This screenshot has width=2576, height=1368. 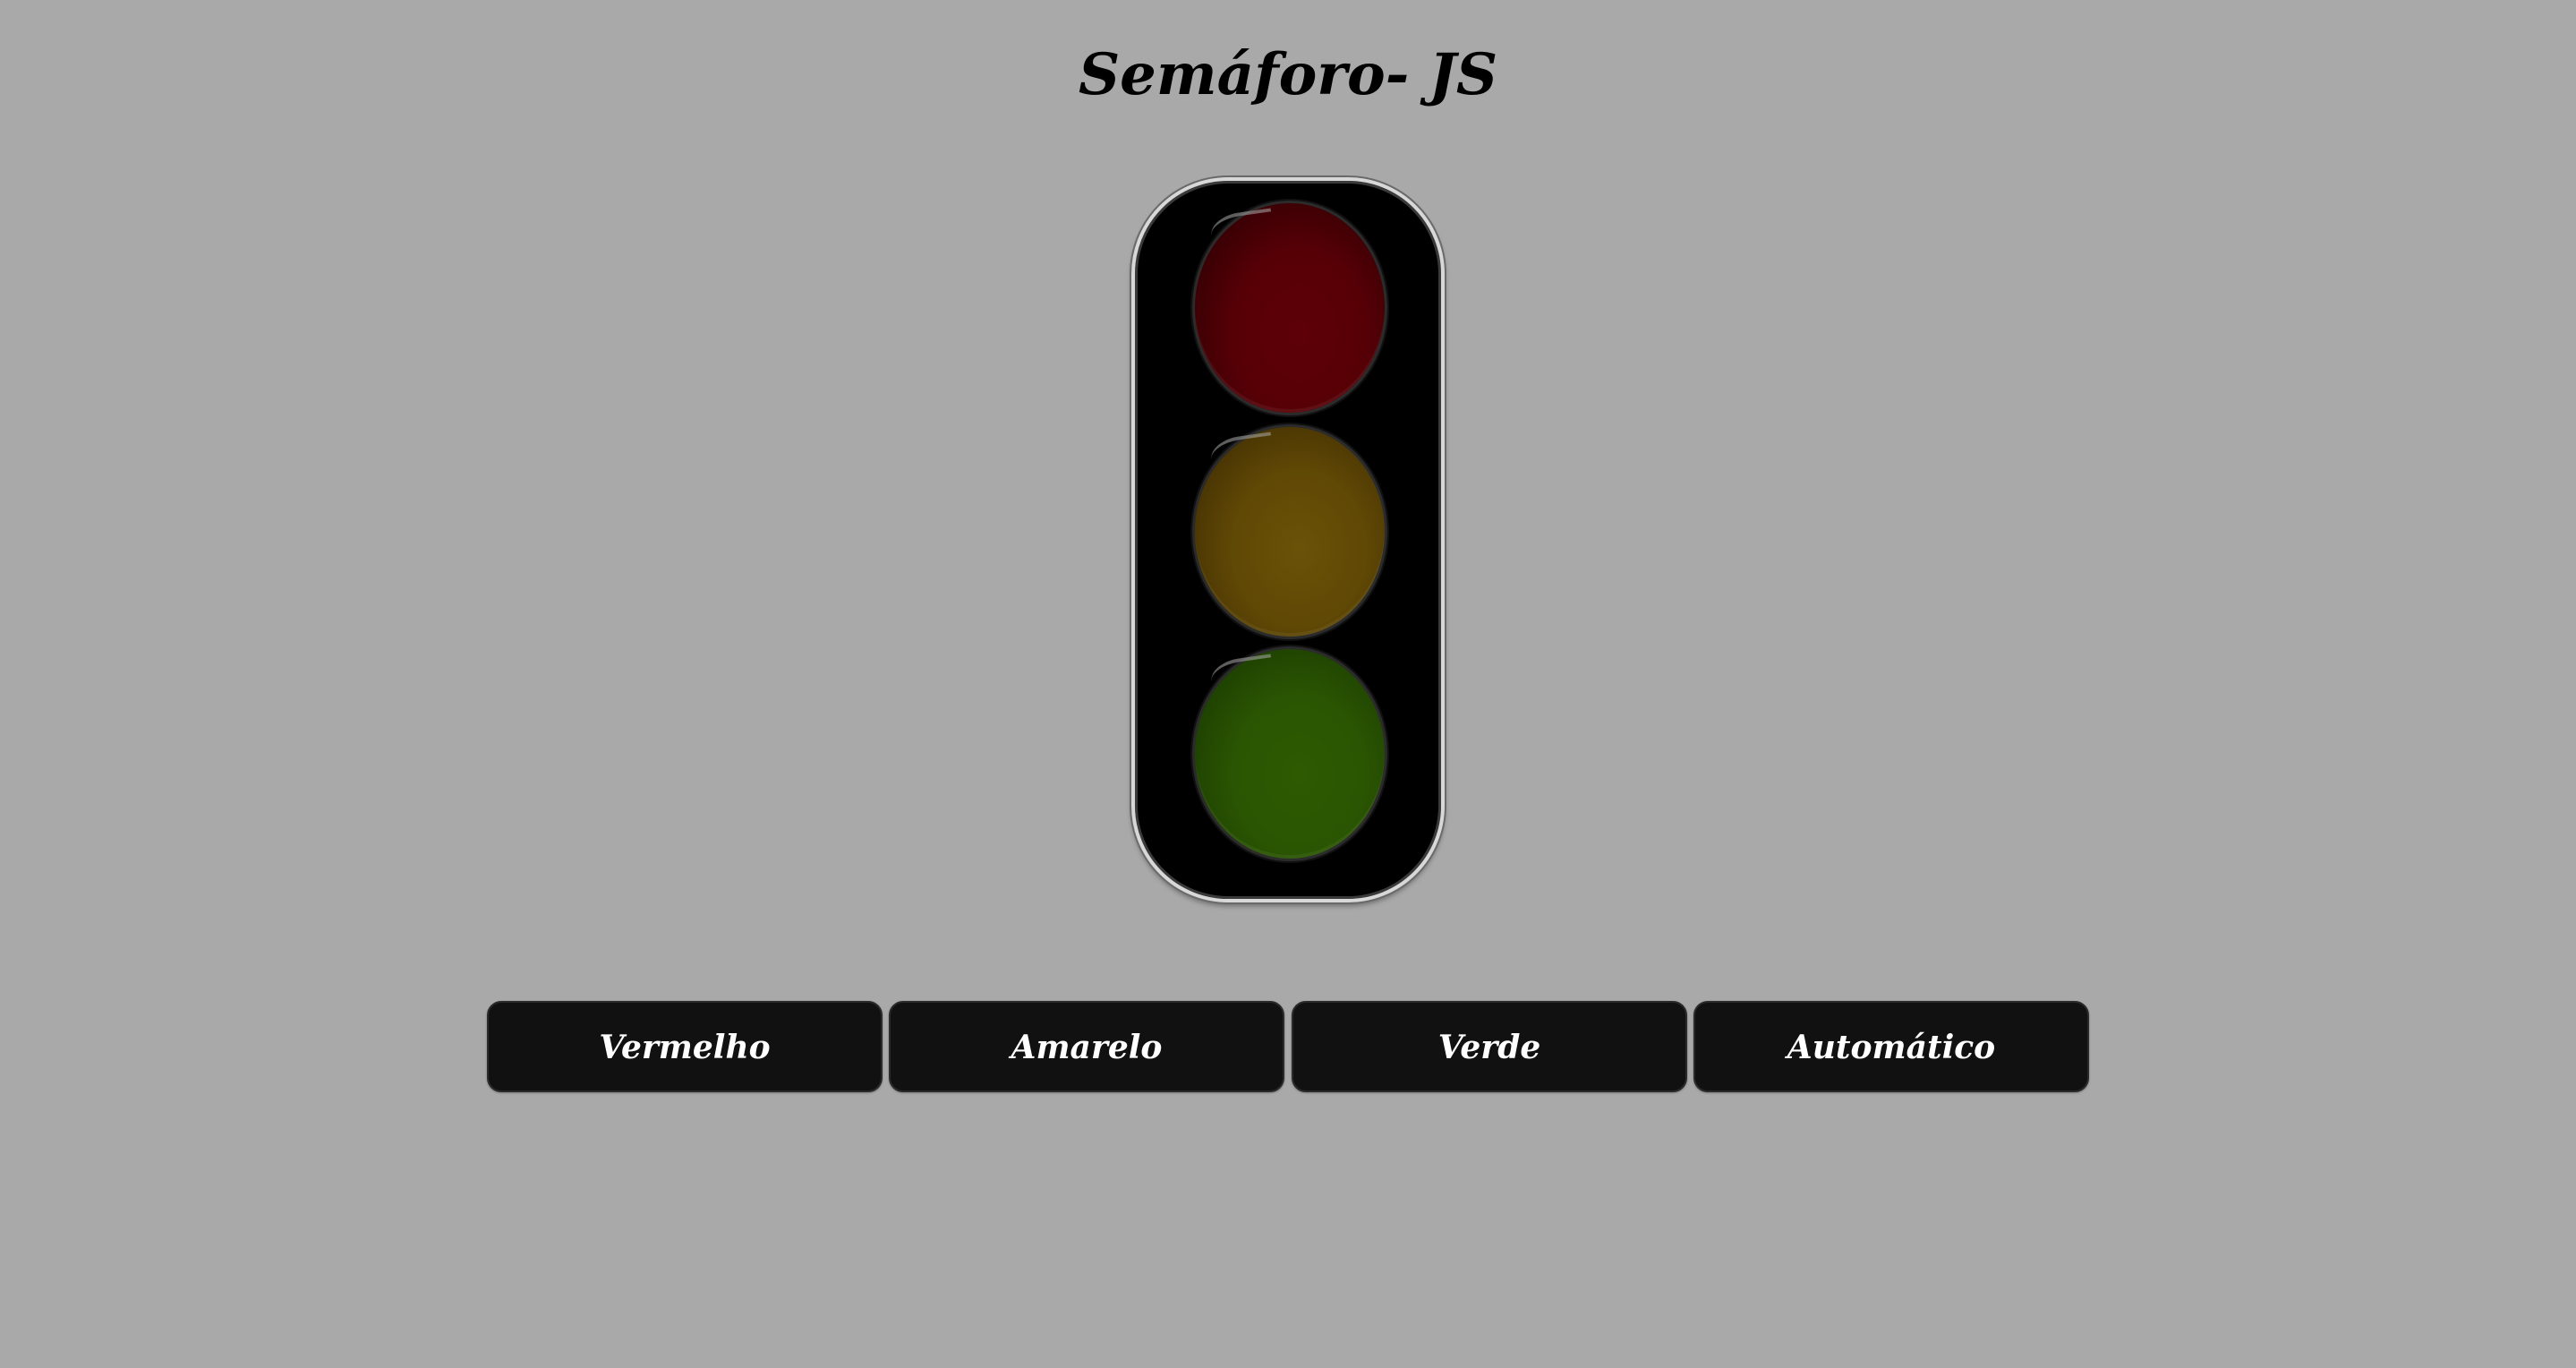 What do you see at coordinates (1288, 1046) in the screenshot?
I see `button-bar: Vermelho Amarelo Verde Automático` at bounding box center [1288, 1046].